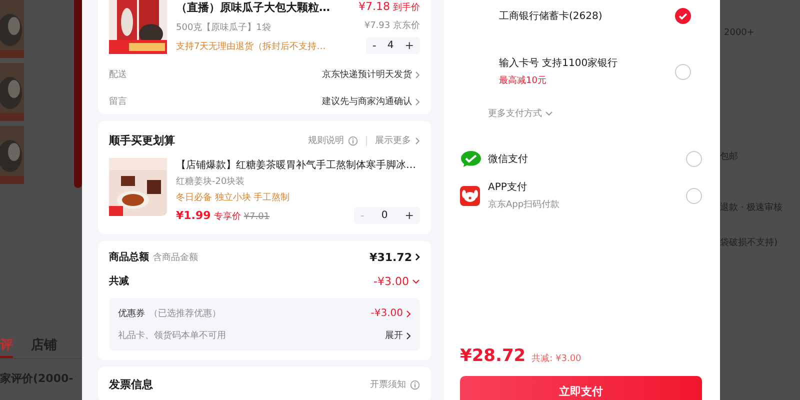  What do you see at coordinates (185, 314) in the screenshot?
I see `coupon-hint: （已选推荐优惠）` at bounding box center [185, 314].